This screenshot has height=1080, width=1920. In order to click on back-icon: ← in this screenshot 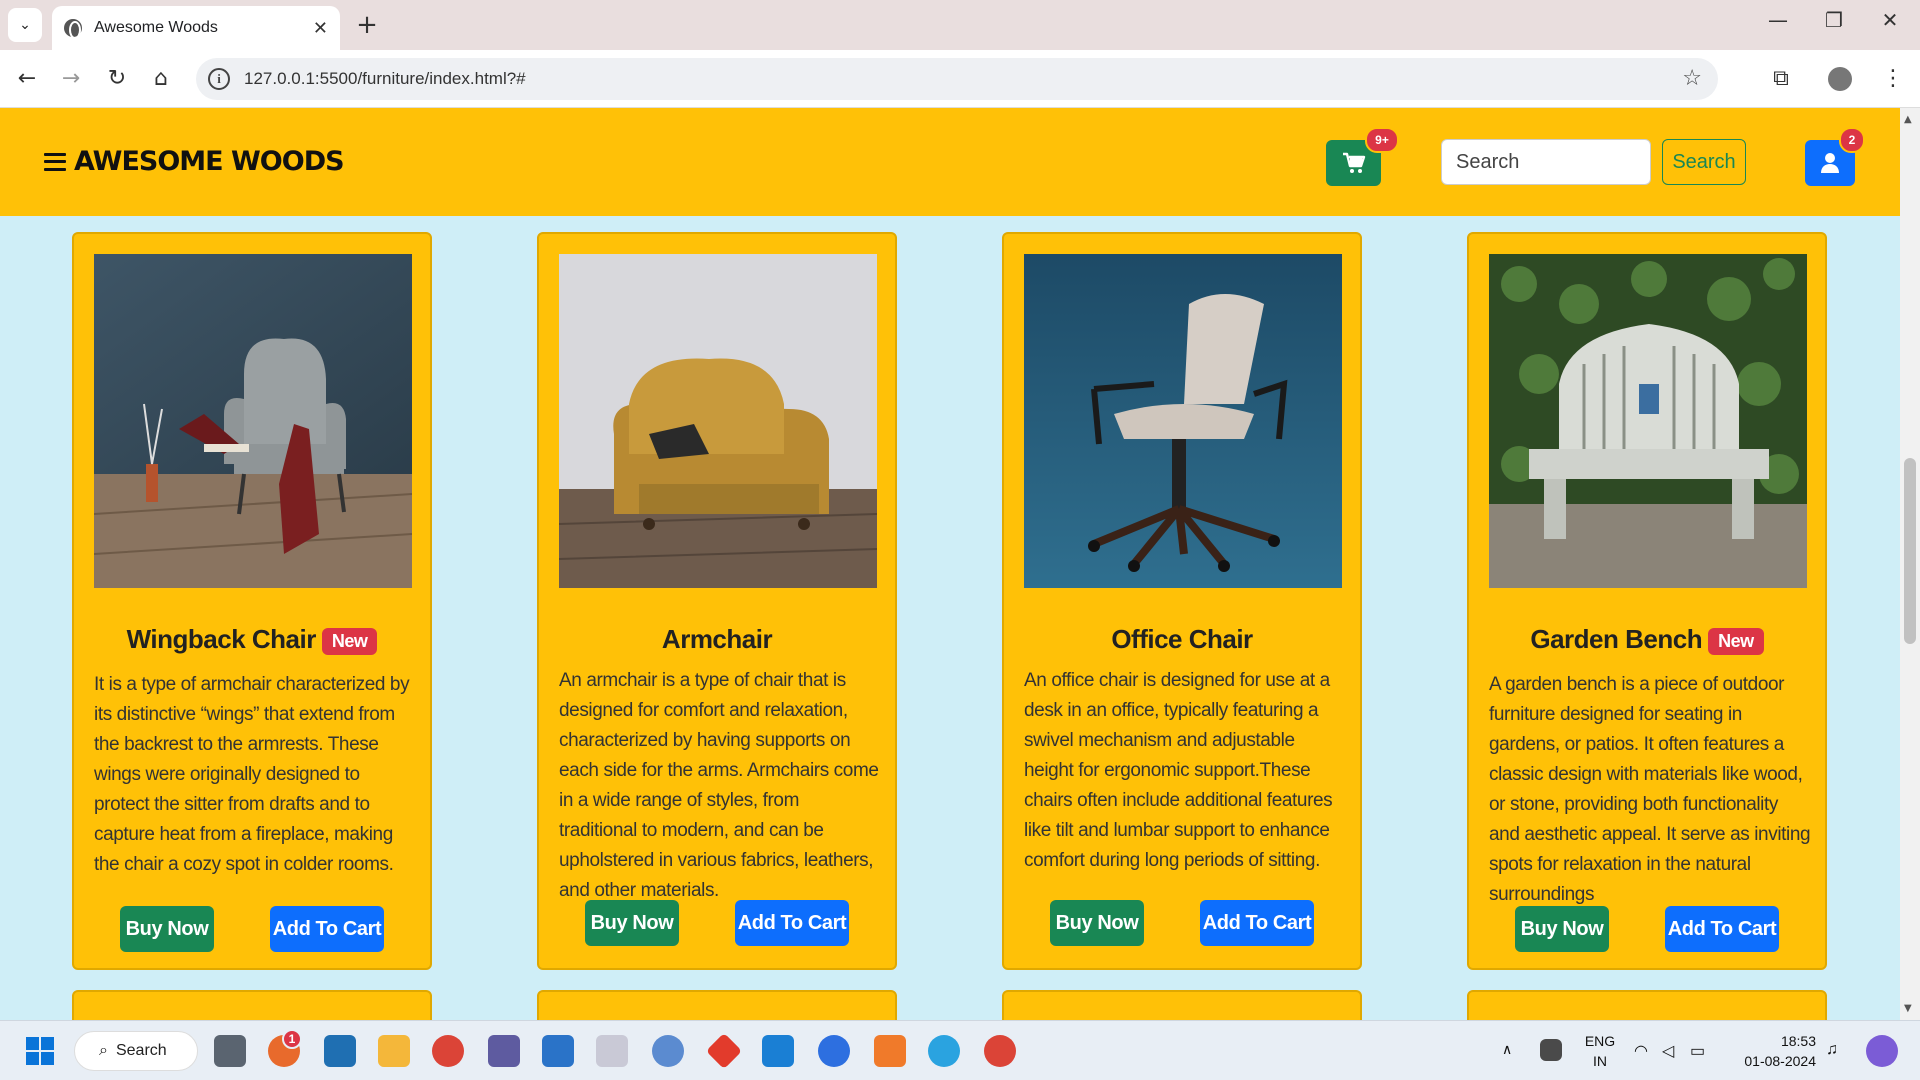, I will do `click(27, 79)`.